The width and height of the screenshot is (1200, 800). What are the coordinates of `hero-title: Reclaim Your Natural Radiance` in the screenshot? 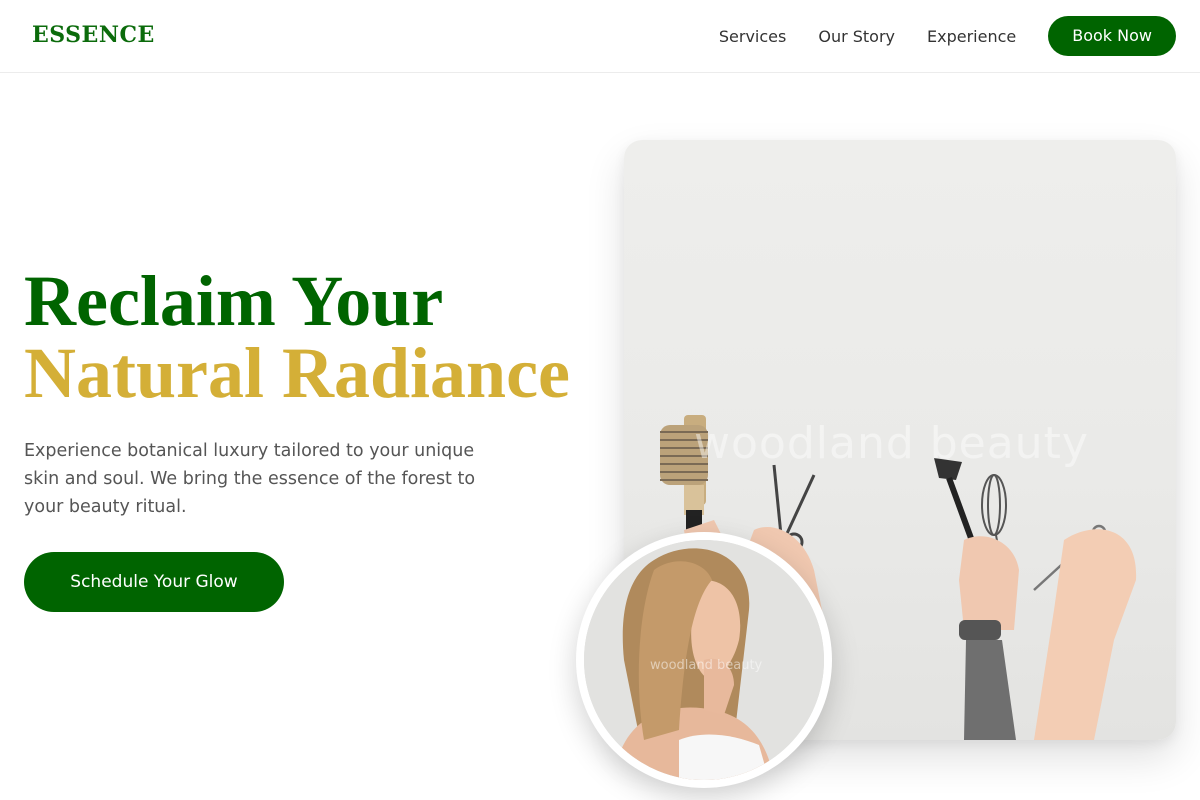 It's located at (304, 337).